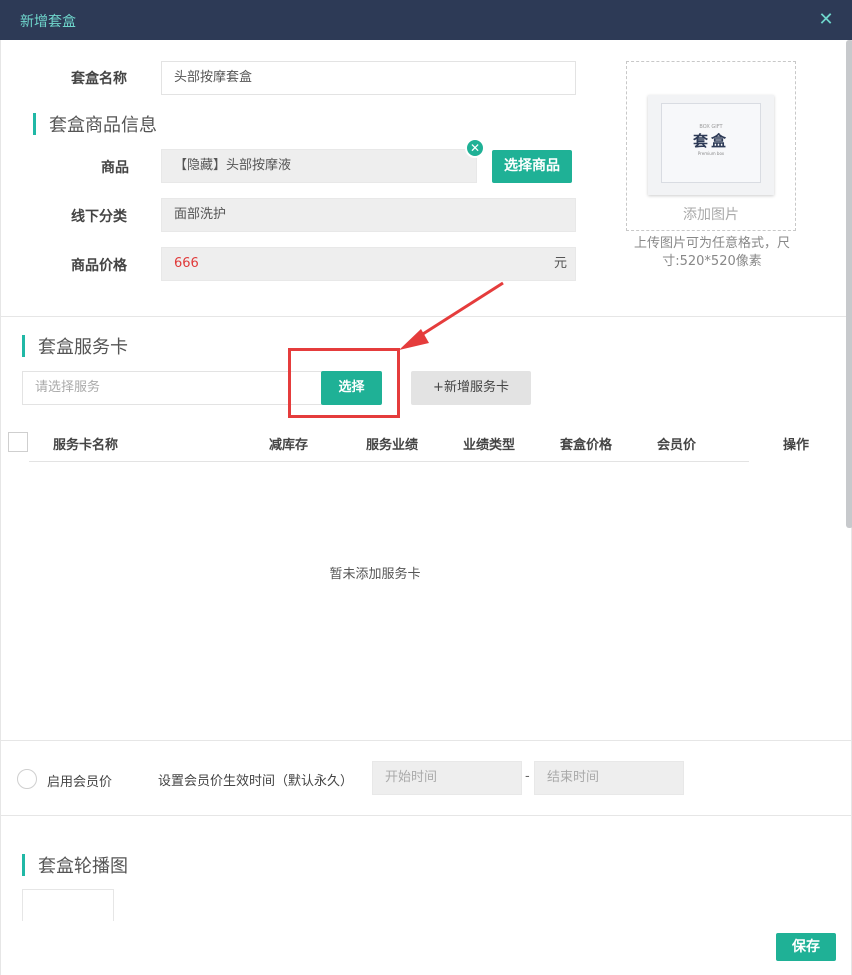  Describe the element at coordinates (375, 574) in the screenshot. I see `empty-table-text: 暂未添加服务卡` at that location.